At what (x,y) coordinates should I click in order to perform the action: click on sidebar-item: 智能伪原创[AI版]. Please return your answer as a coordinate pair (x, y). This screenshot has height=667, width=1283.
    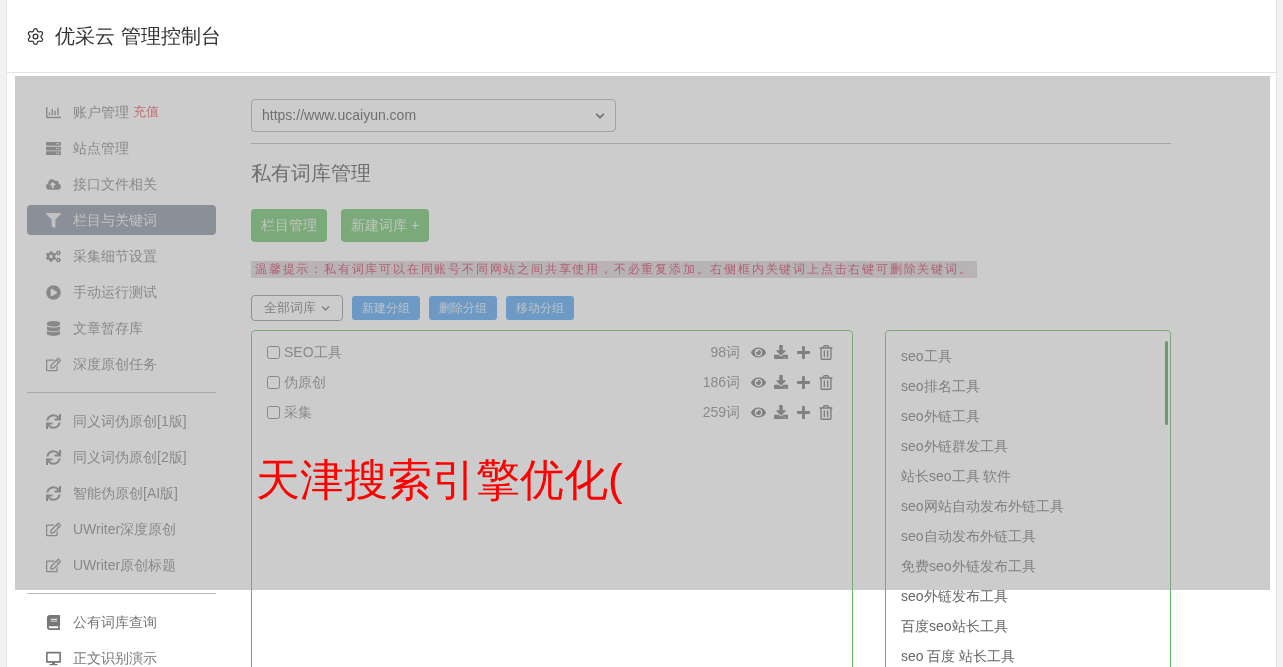
    Looking at the image, I should click on (121, 493).